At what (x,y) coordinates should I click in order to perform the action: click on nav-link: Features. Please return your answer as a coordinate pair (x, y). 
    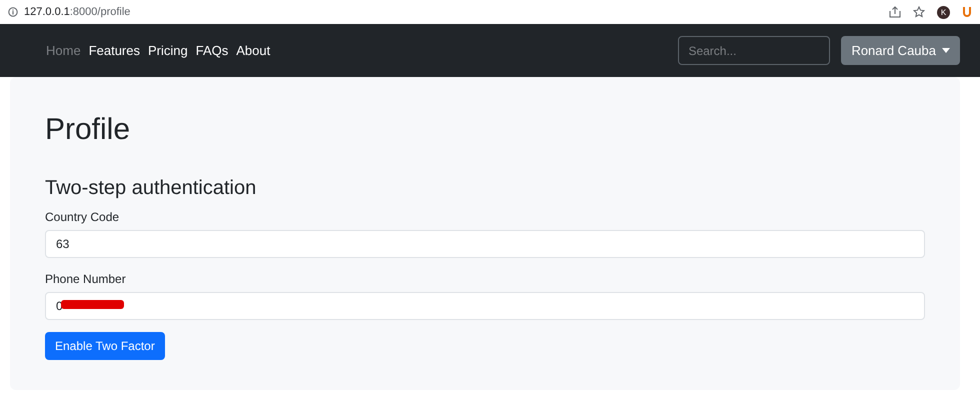
    Looking at the image, I should click on (114, 50).